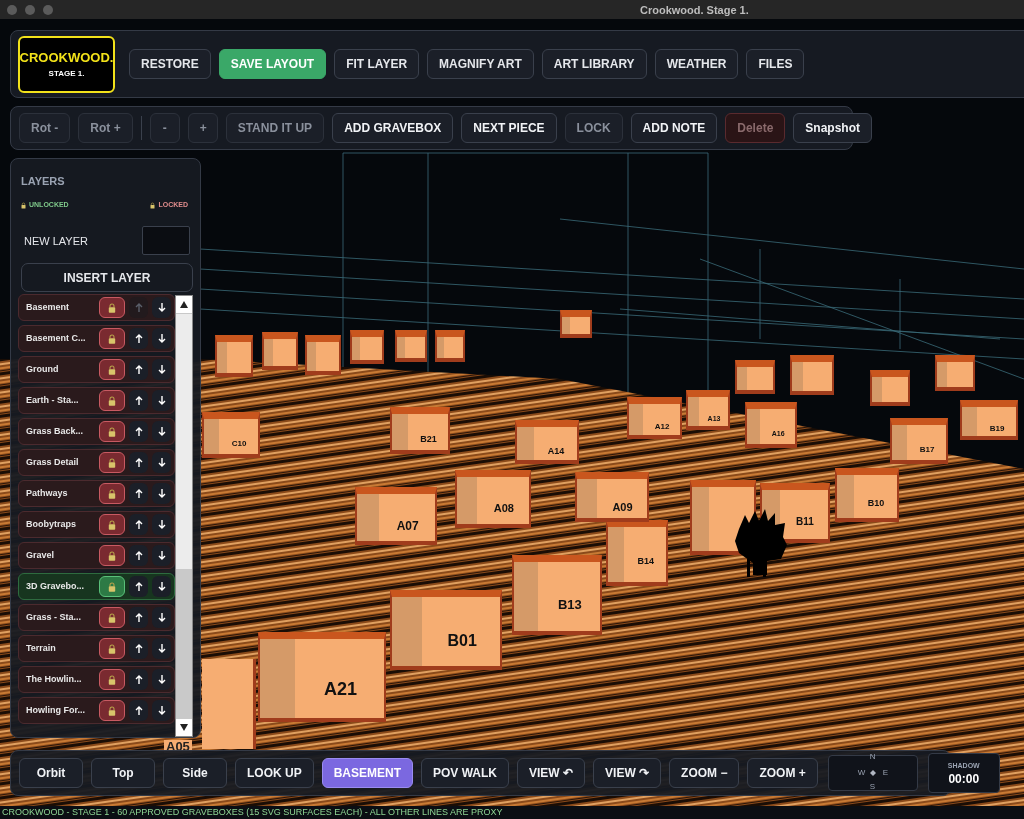 This screenshot has width=1024, height=819. What do you see at coordinates (96, 462) in the screenshot?
I see `layer-row: Grass Detail` at bounding box center [96, 462].